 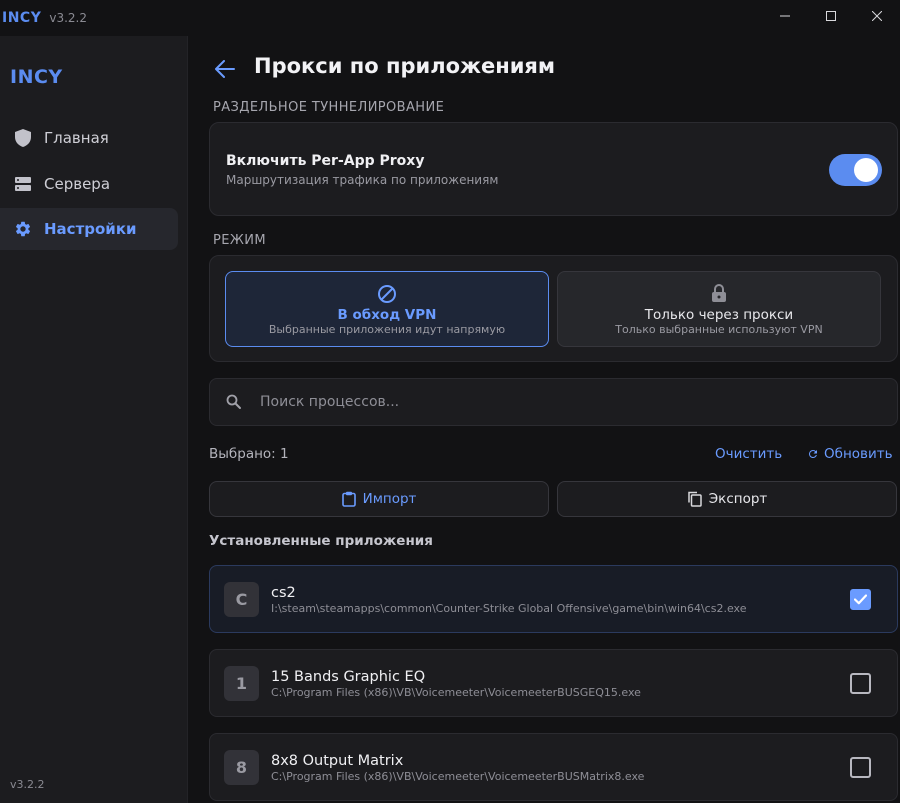 I want to click on export-button-label: Экспорт, so click(x=738, y=499).